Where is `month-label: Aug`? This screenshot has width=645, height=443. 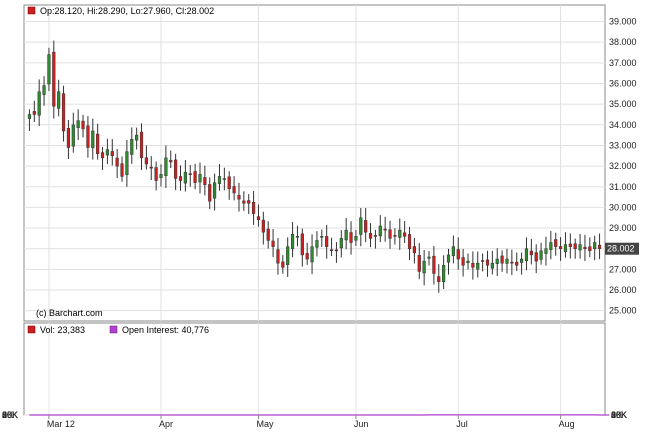 month-label: Aug is located at coordinates (567, 424).